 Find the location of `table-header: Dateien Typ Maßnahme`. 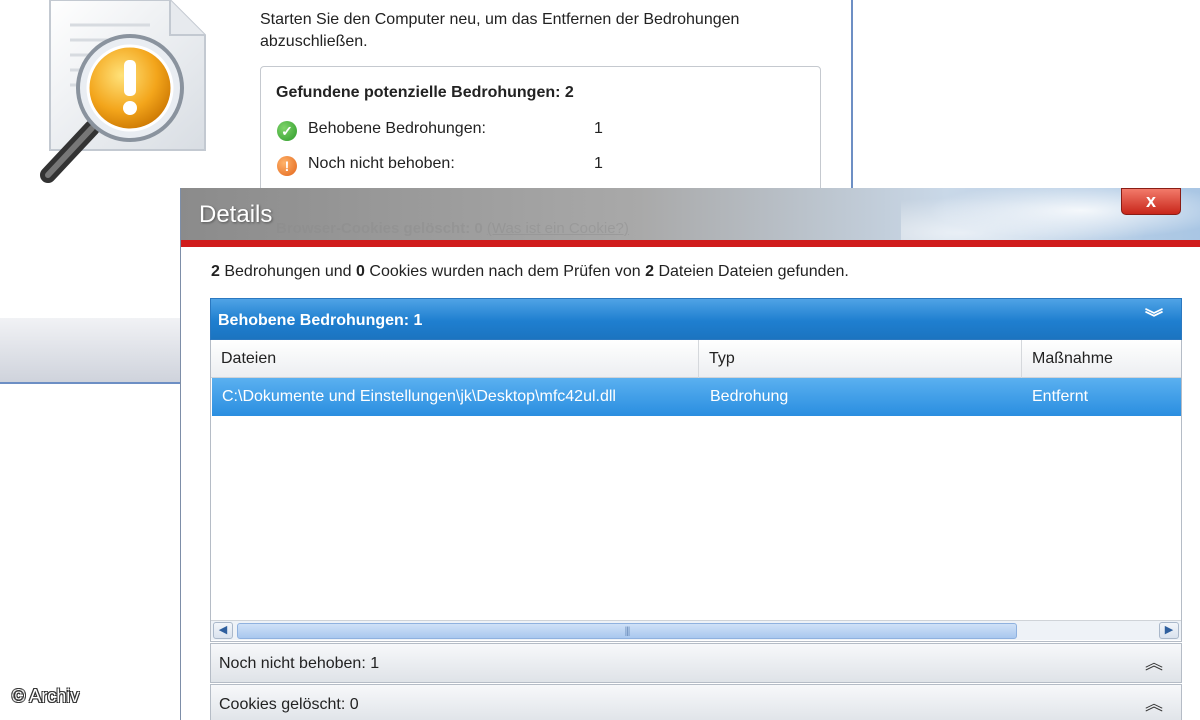

table-header: Dateien Typ Maßnahme is located at coordinates (696, 359).